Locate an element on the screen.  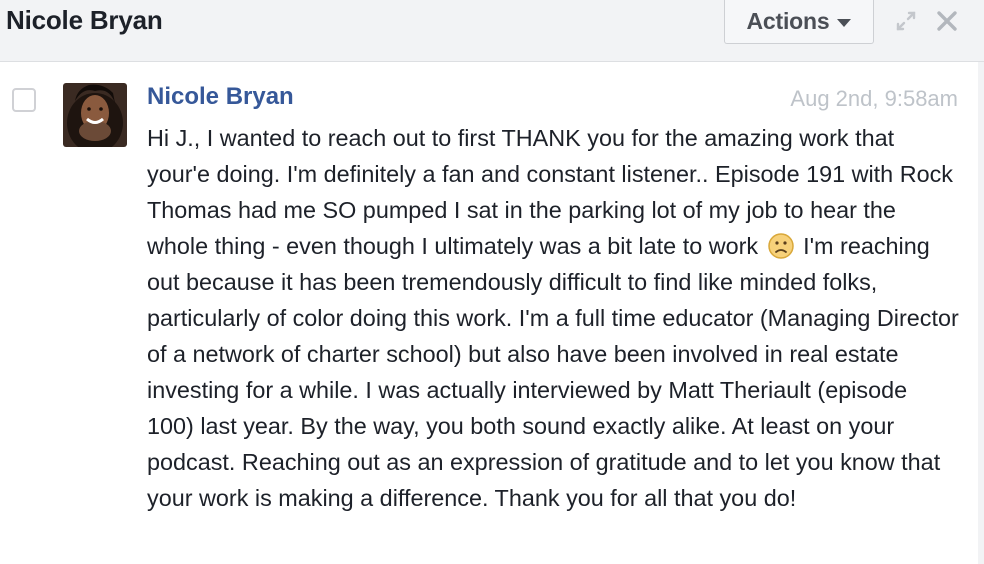
conversation-header: Nicole Bryan Actions is located at coordinates (492, 31).